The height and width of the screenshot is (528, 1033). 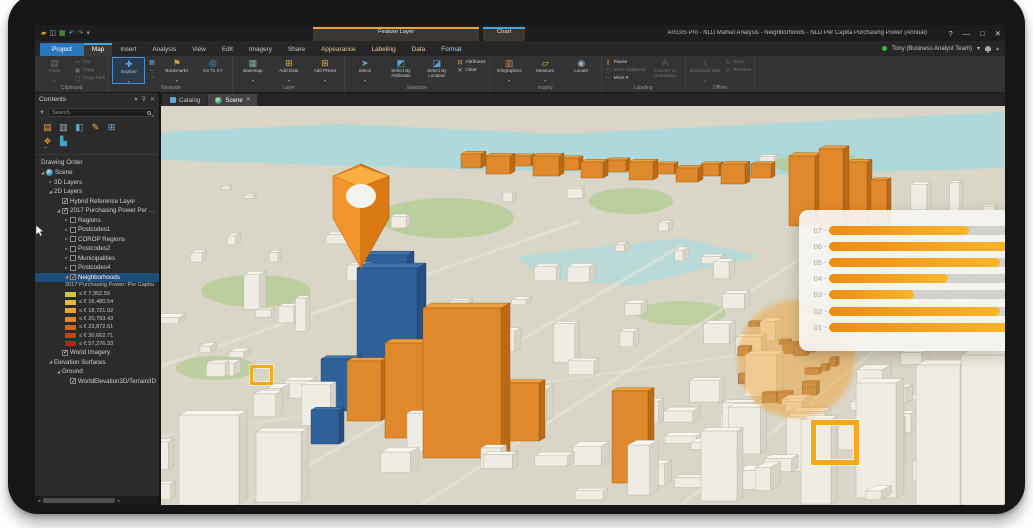 What do you see at coordinates (90, 78) in the screenshot?
I see `copy-path-button: ▢ Copy Path` at bounding box center [90, 78].